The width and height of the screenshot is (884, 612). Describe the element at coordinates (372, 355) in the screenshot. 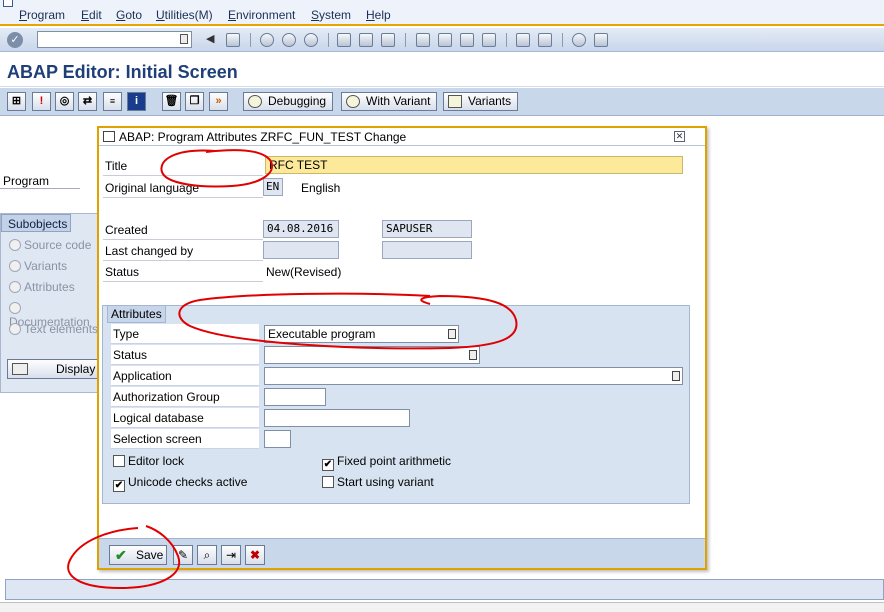

I see `program-status-dropdown` at that location.